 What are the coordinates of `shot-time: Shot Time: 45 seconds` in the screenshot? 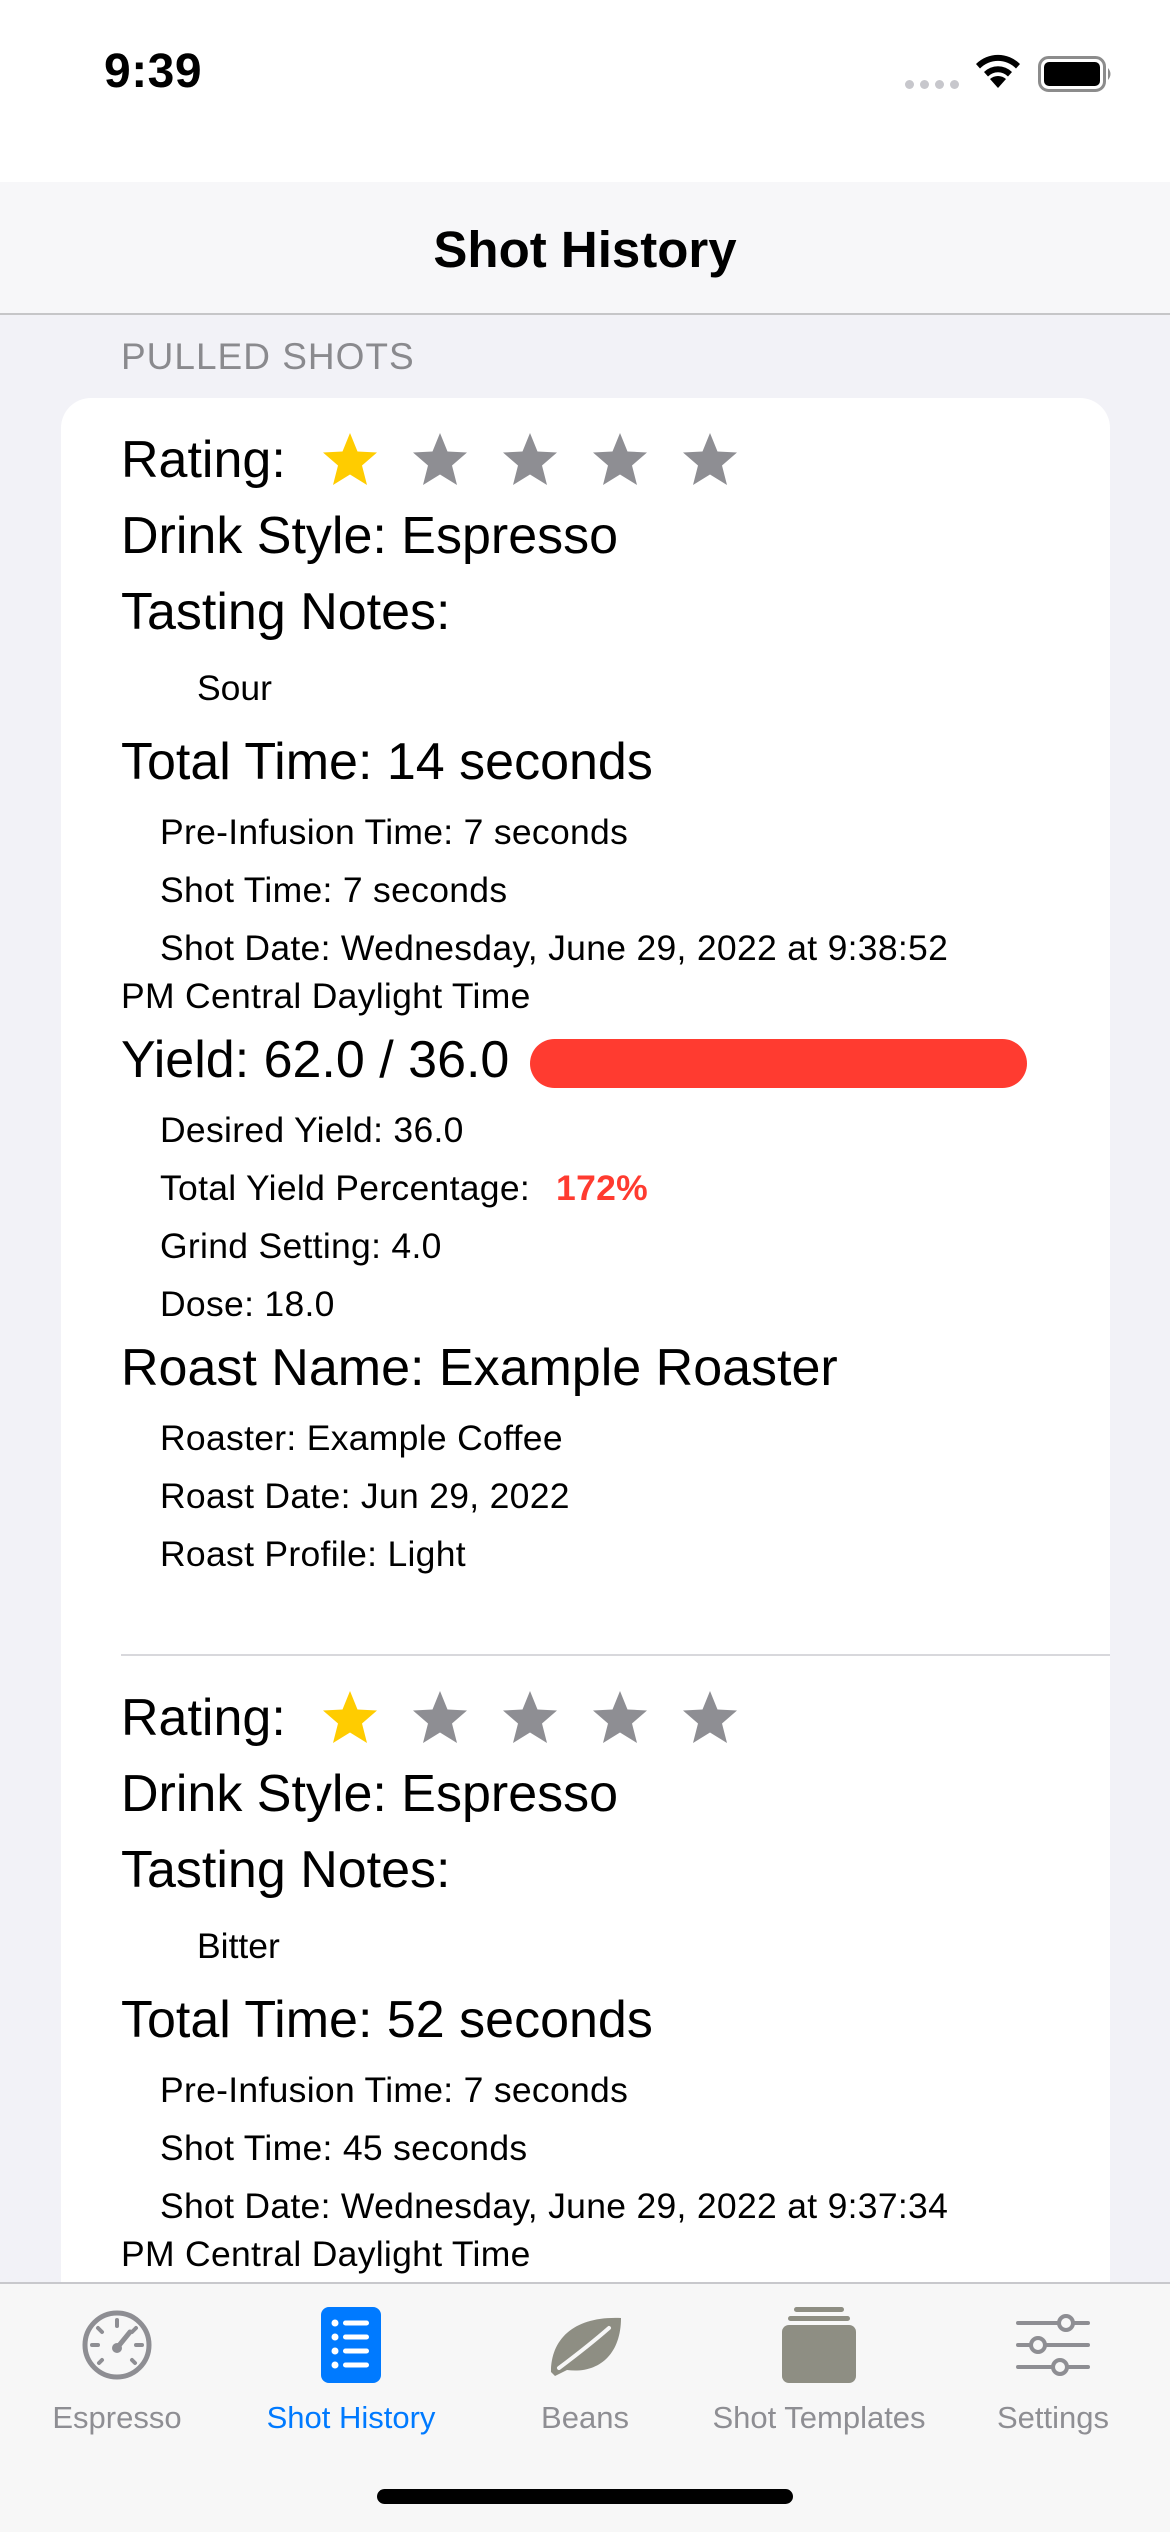 It's located at (344, 2148).